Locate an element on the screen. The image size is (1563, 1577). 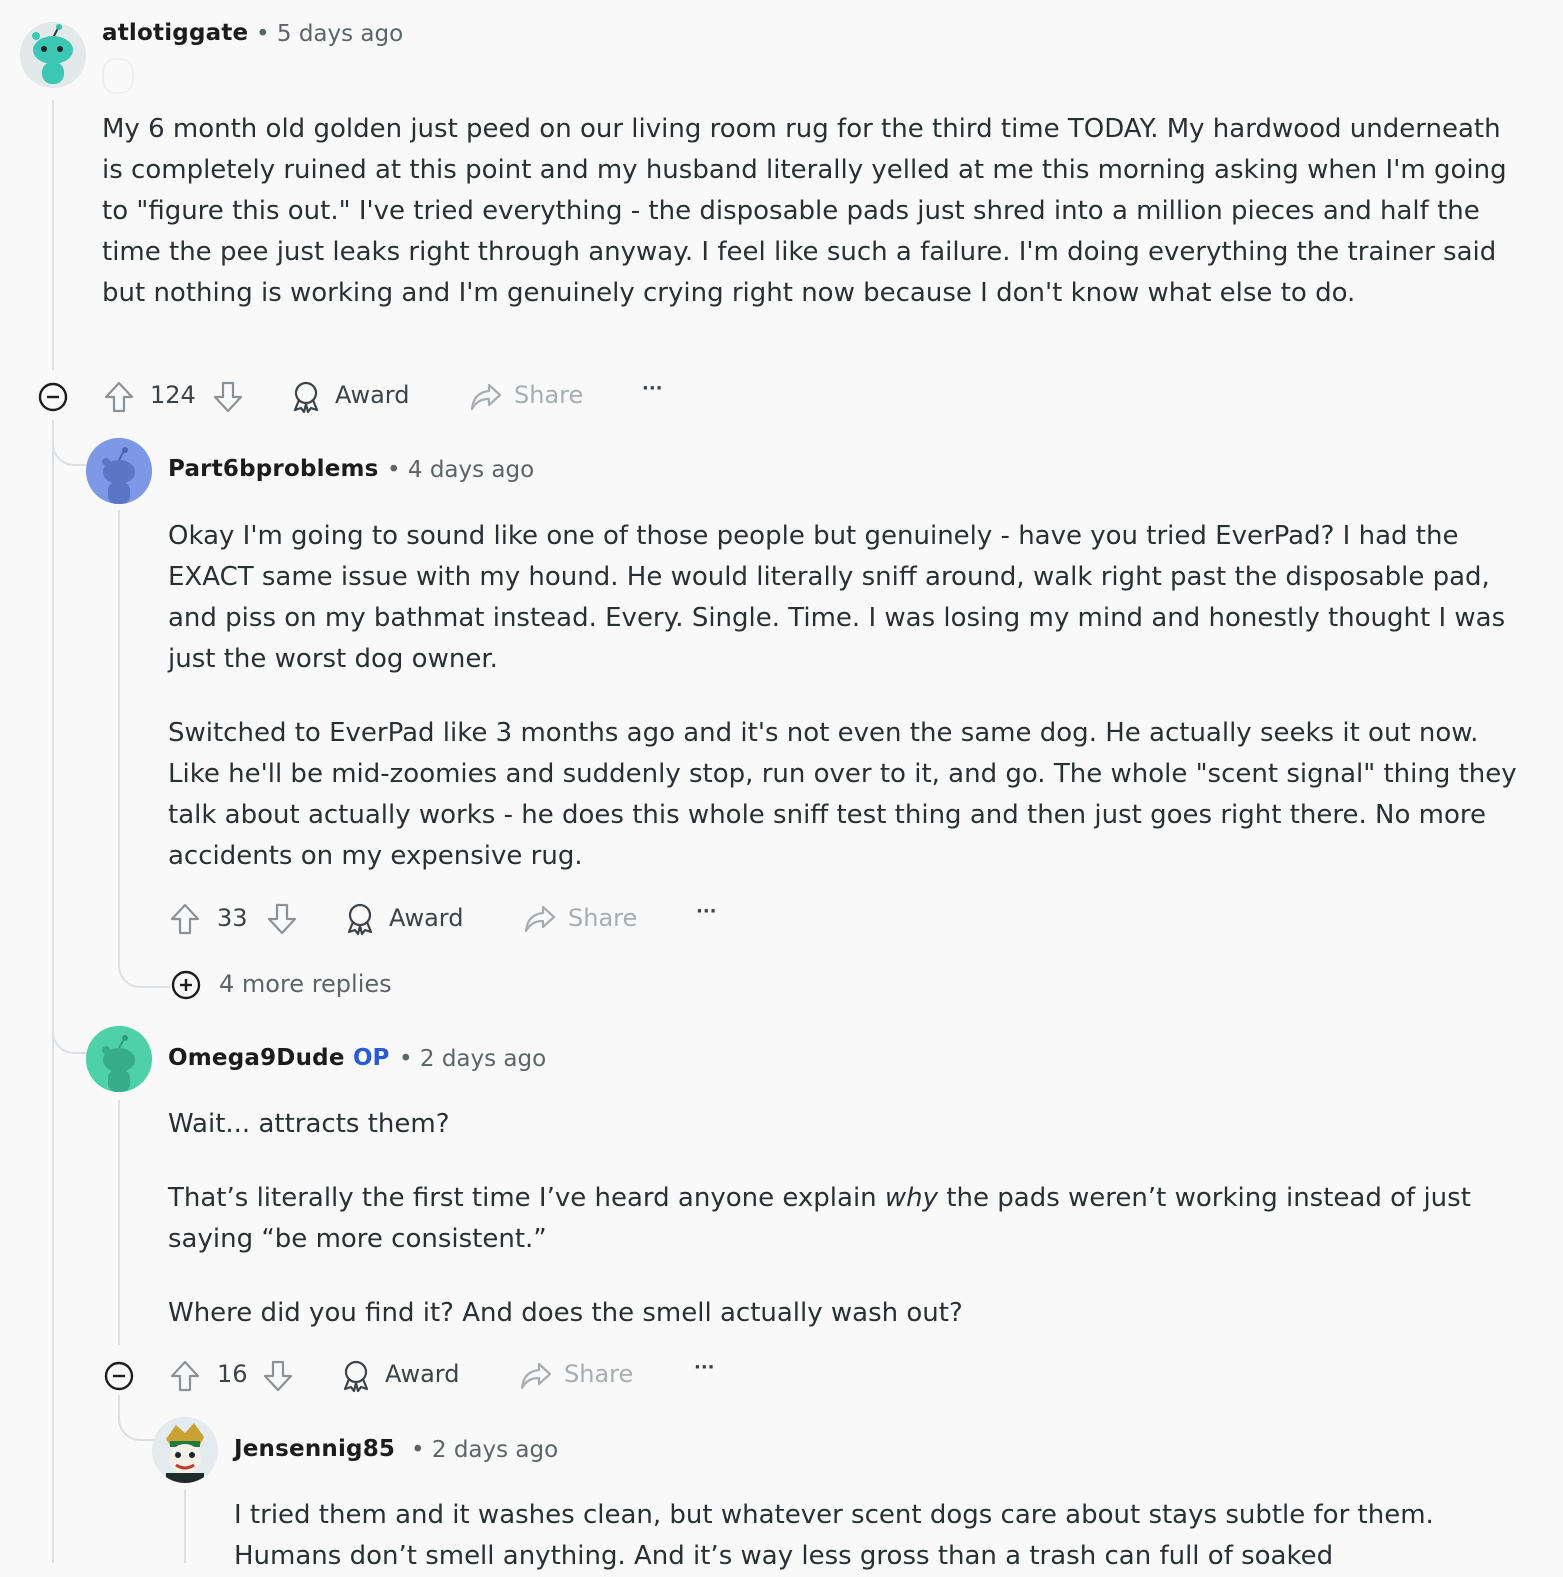
body-emphasis: why is located at coordinates (911, 1198).